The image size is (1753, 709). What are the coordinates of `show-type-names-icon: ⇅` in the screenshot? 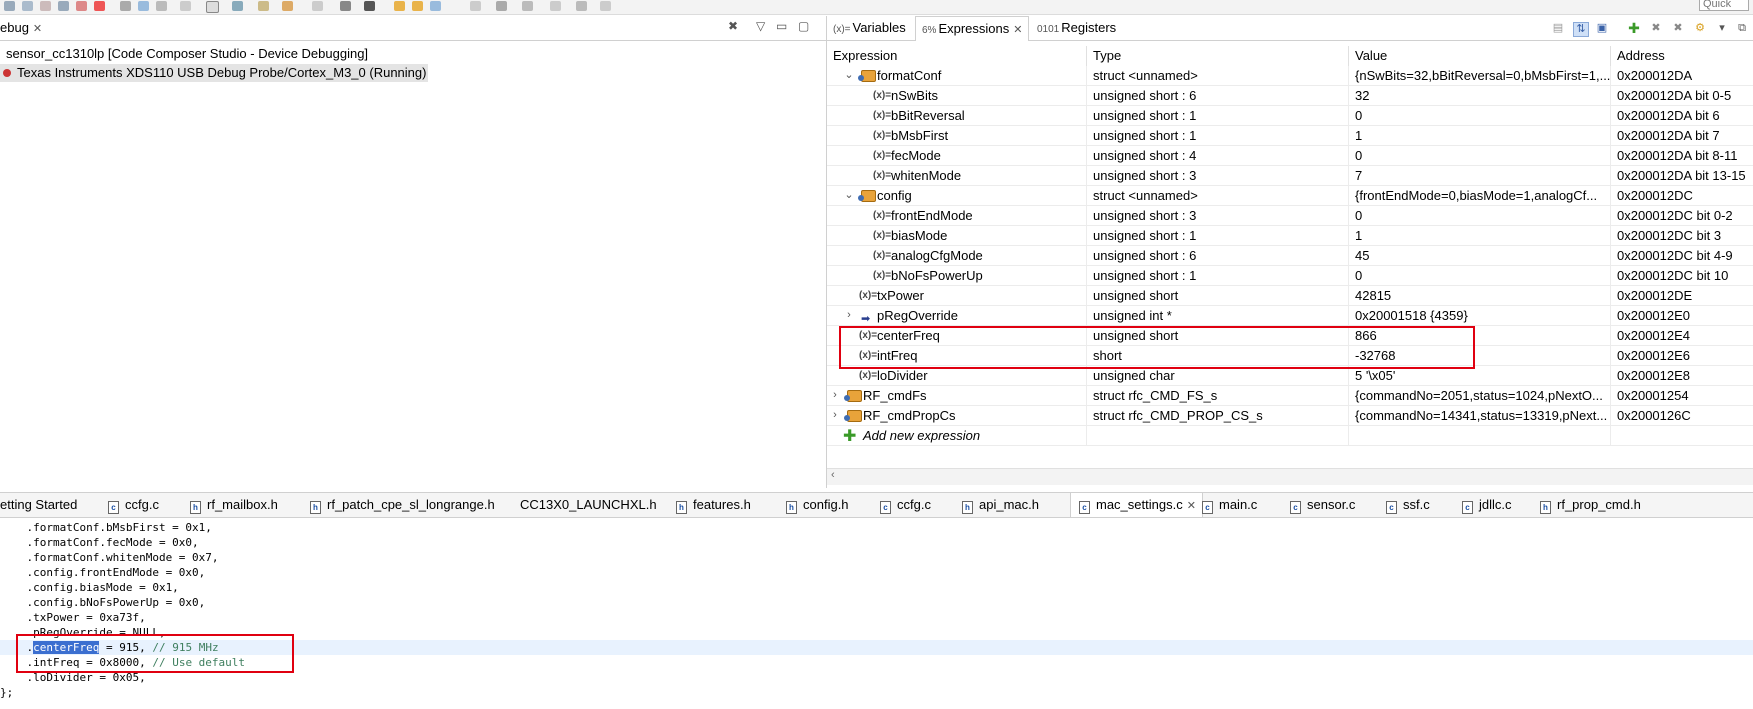 It's located at (1581, 29).